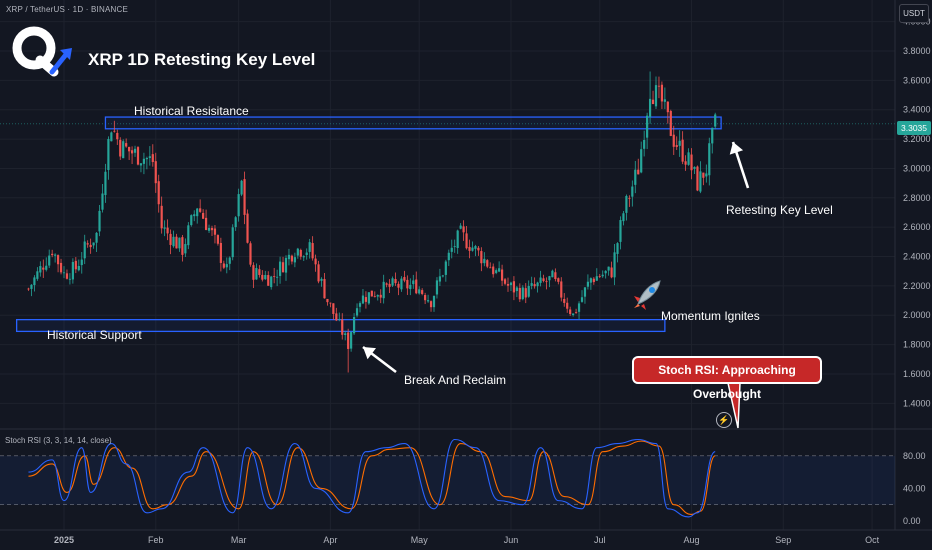  I want to click on time-tick-label: Aug, so click(692, 540).